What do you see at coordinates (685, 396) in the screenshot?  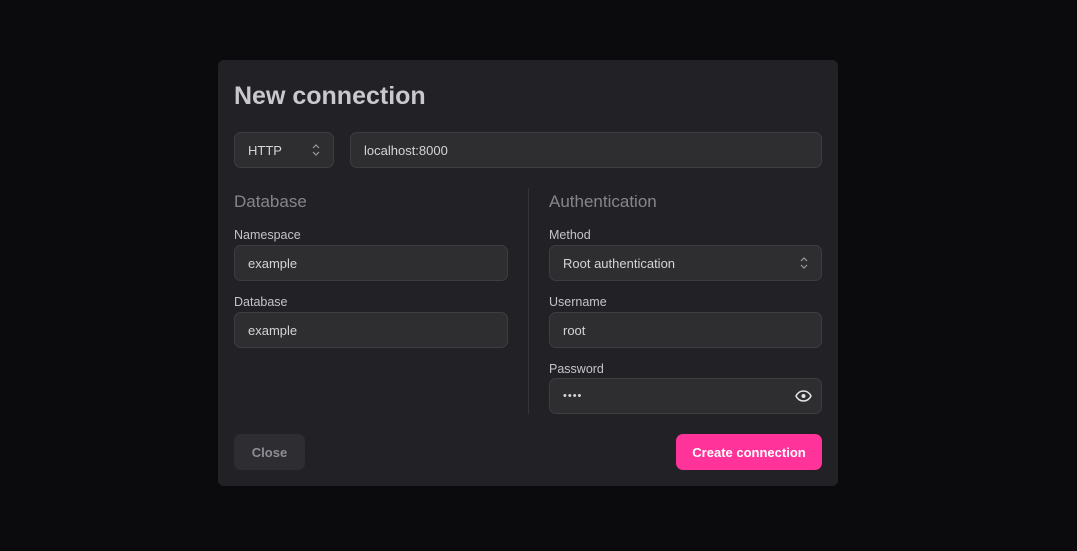 I see `password-input: ••••` at bounding box center [685, 396].